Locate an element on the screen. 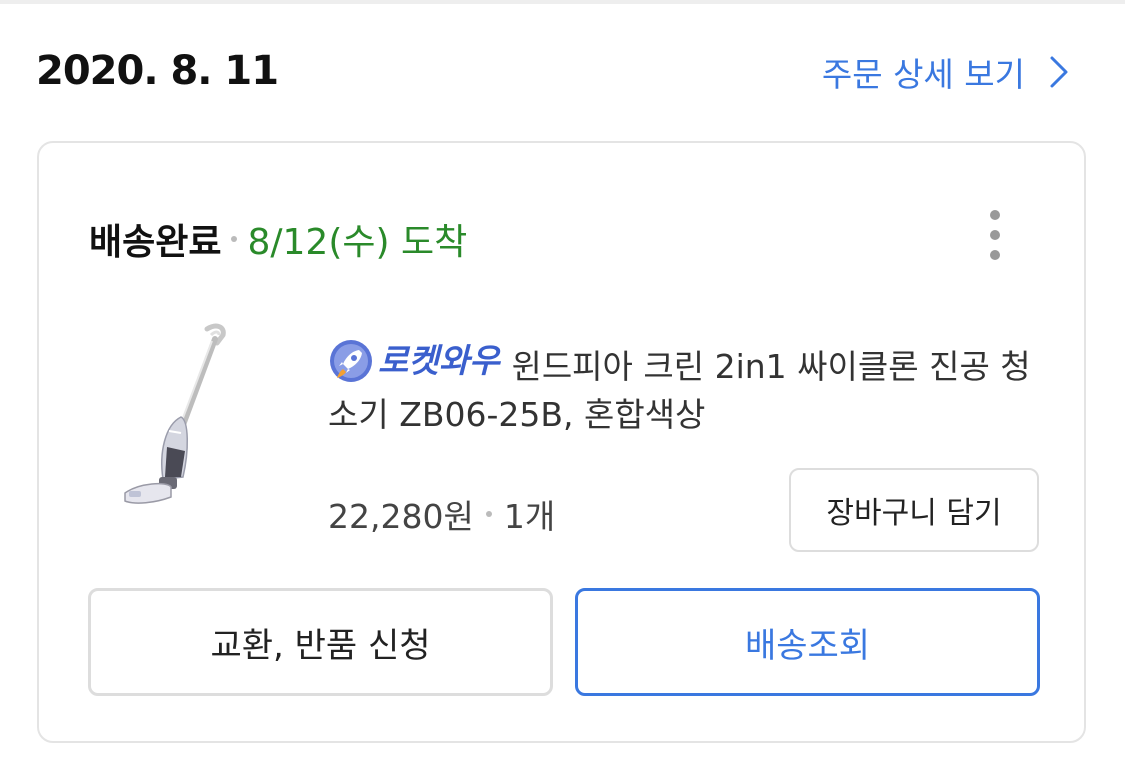  order-detail-label: 주문 상세 보기 is located at coordinates (923, 74).